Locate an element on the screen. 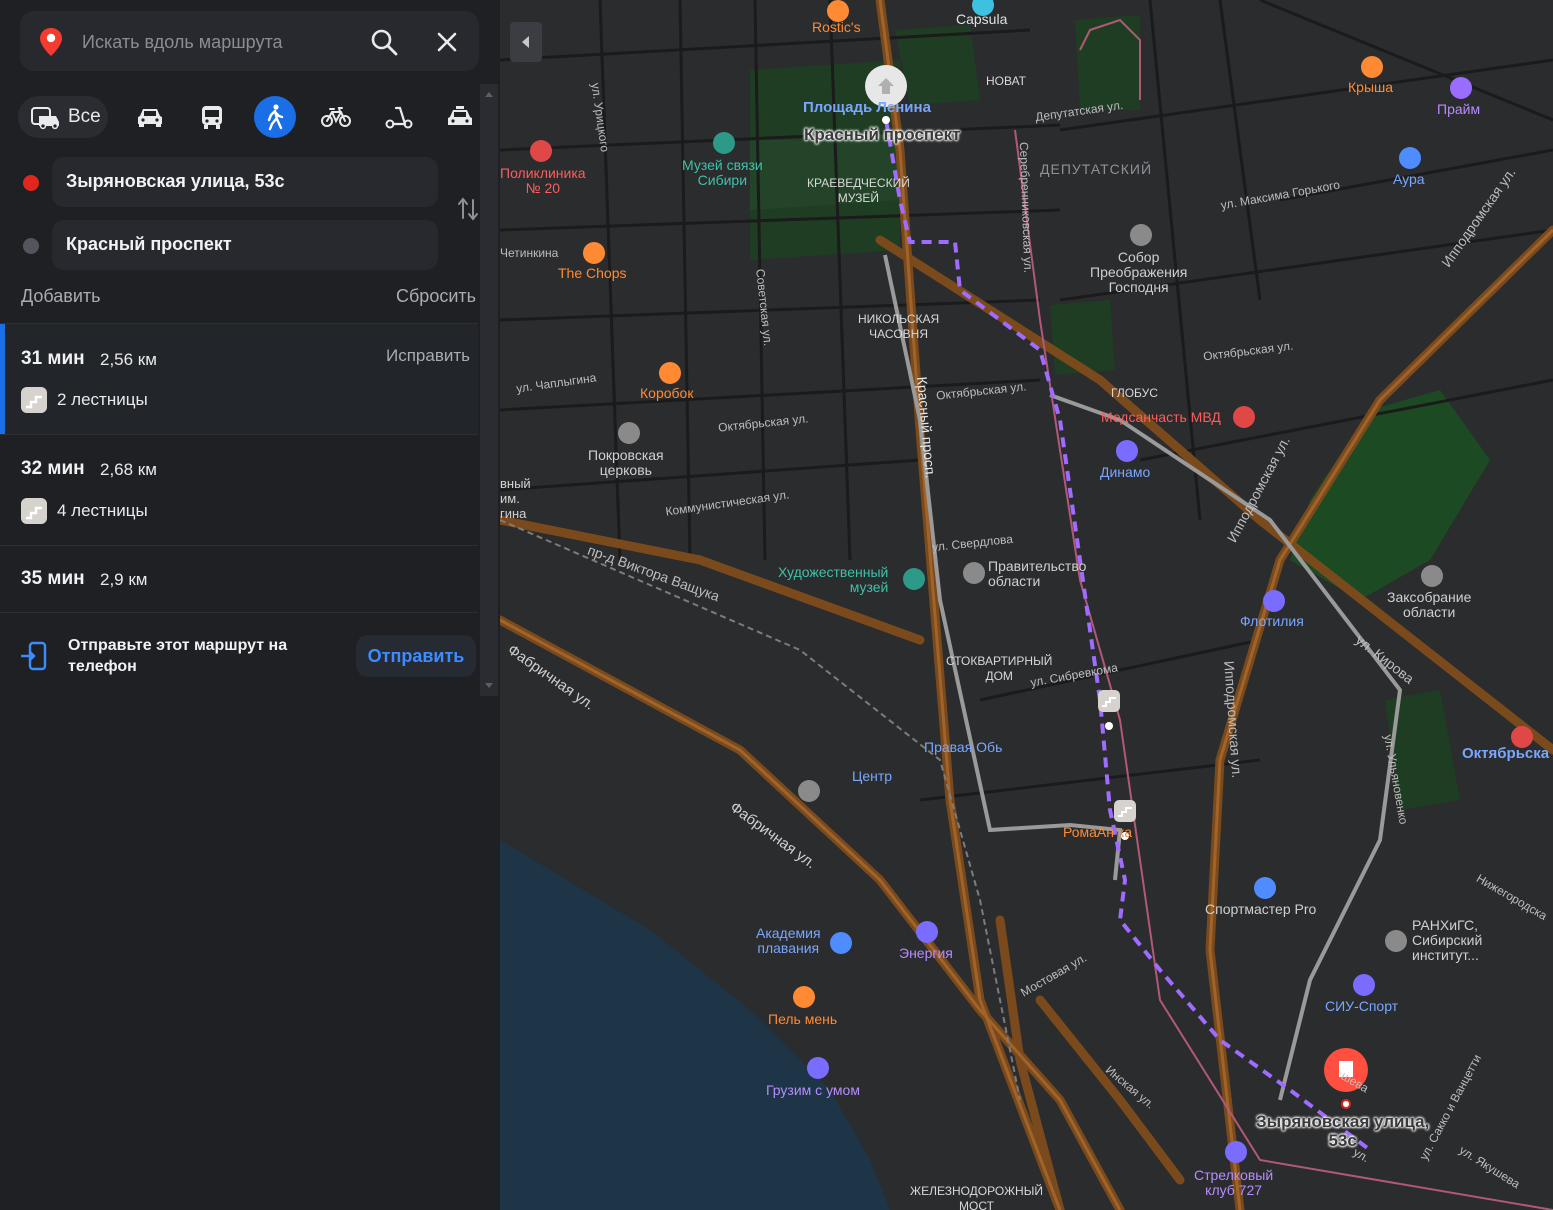 The height and width of the screenshot is (1210, 1553). multimodal-icon is located at coordinates (45, 118).